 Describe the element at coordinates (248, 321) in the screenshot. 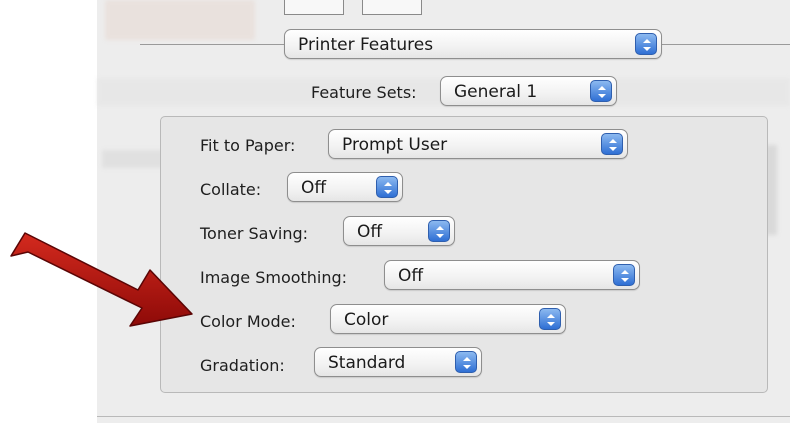

I see `color-mode-label: Color Mode:` at that location.